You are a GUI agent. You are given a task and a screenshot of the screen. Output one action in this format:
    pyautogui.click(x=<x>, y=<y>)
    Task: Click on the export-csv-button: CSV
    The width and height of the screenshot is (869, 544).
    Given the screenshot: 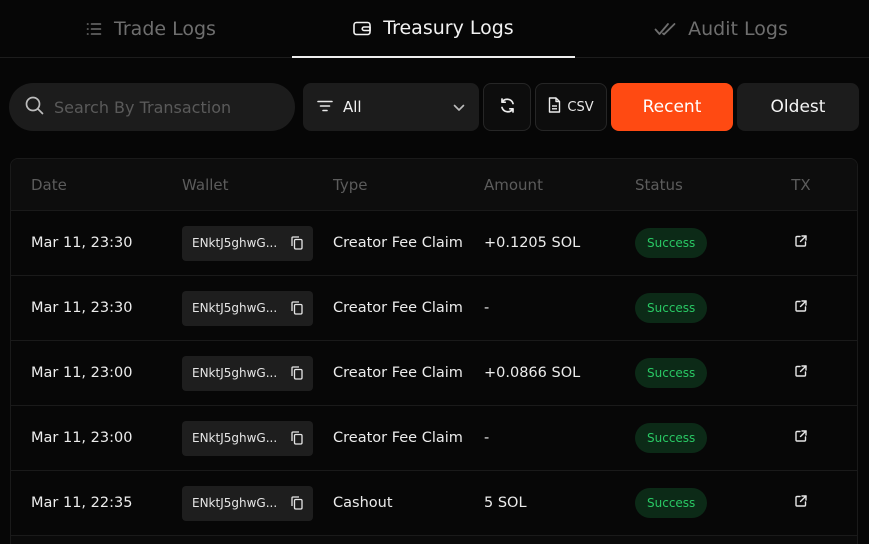 What is the action you would take?
    pyautogui.click(x=571, y=107)
    